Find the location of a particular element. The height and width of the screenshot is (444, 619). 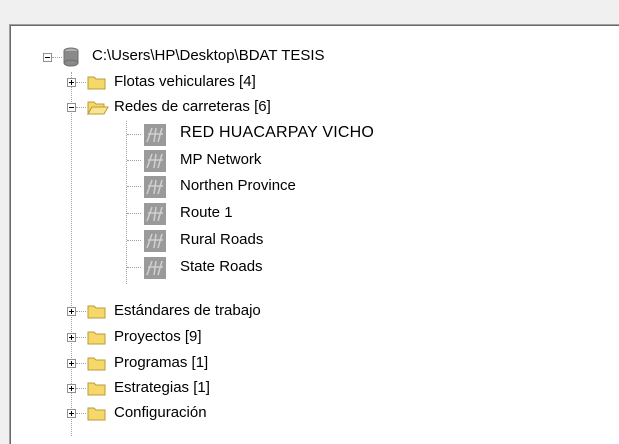

tree-item-network: RED HUACARPAY VICHO is located at coordinates (310, 136).